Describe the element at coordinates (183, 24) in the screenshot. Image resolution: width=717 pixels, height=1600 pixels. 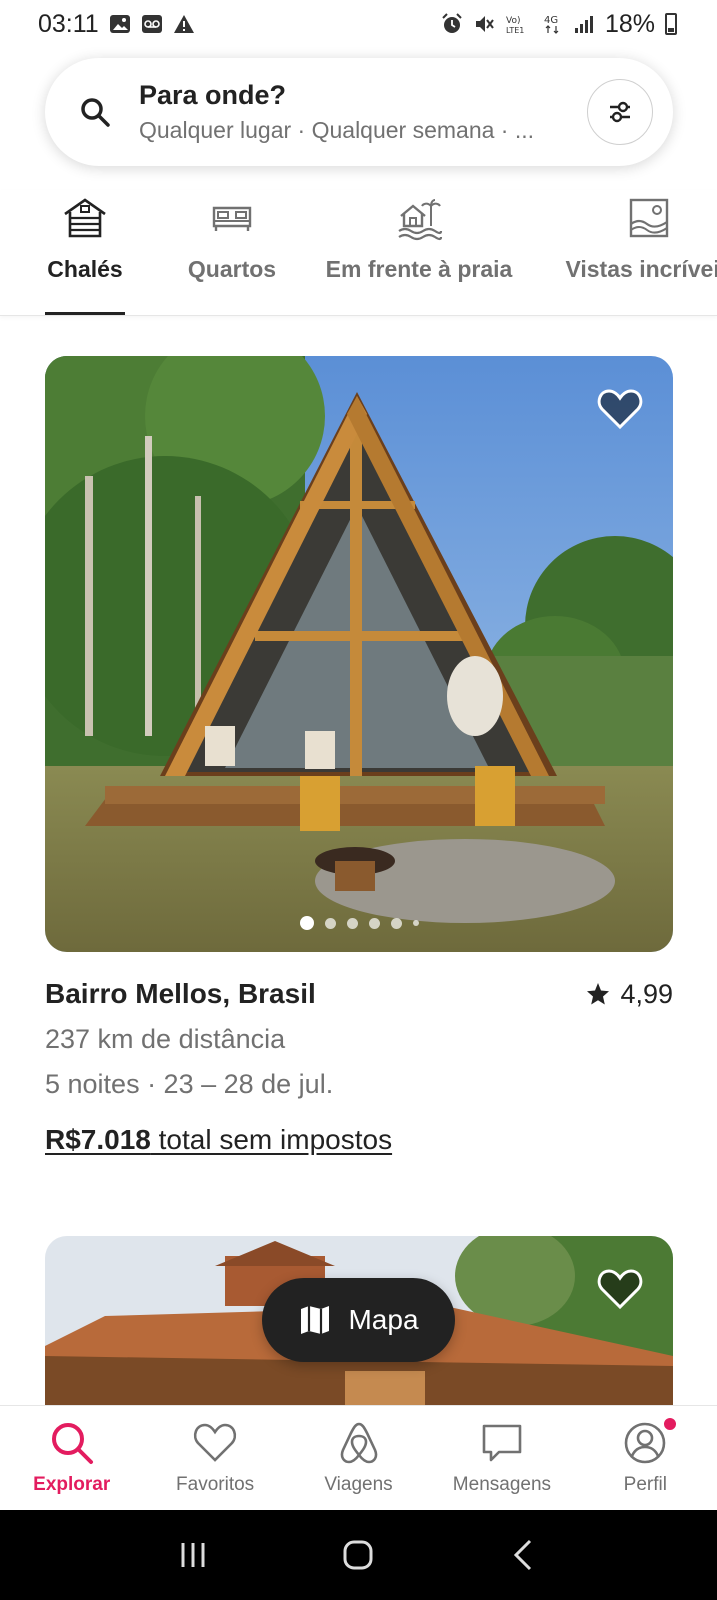
I see `warning-icon` at that location.